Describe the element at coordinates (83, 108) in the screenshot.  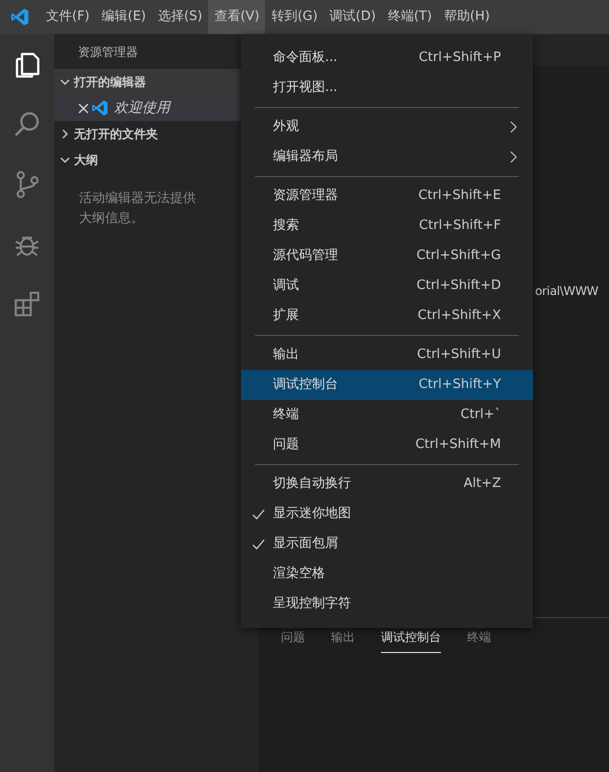
I see `close-icon` at that location.